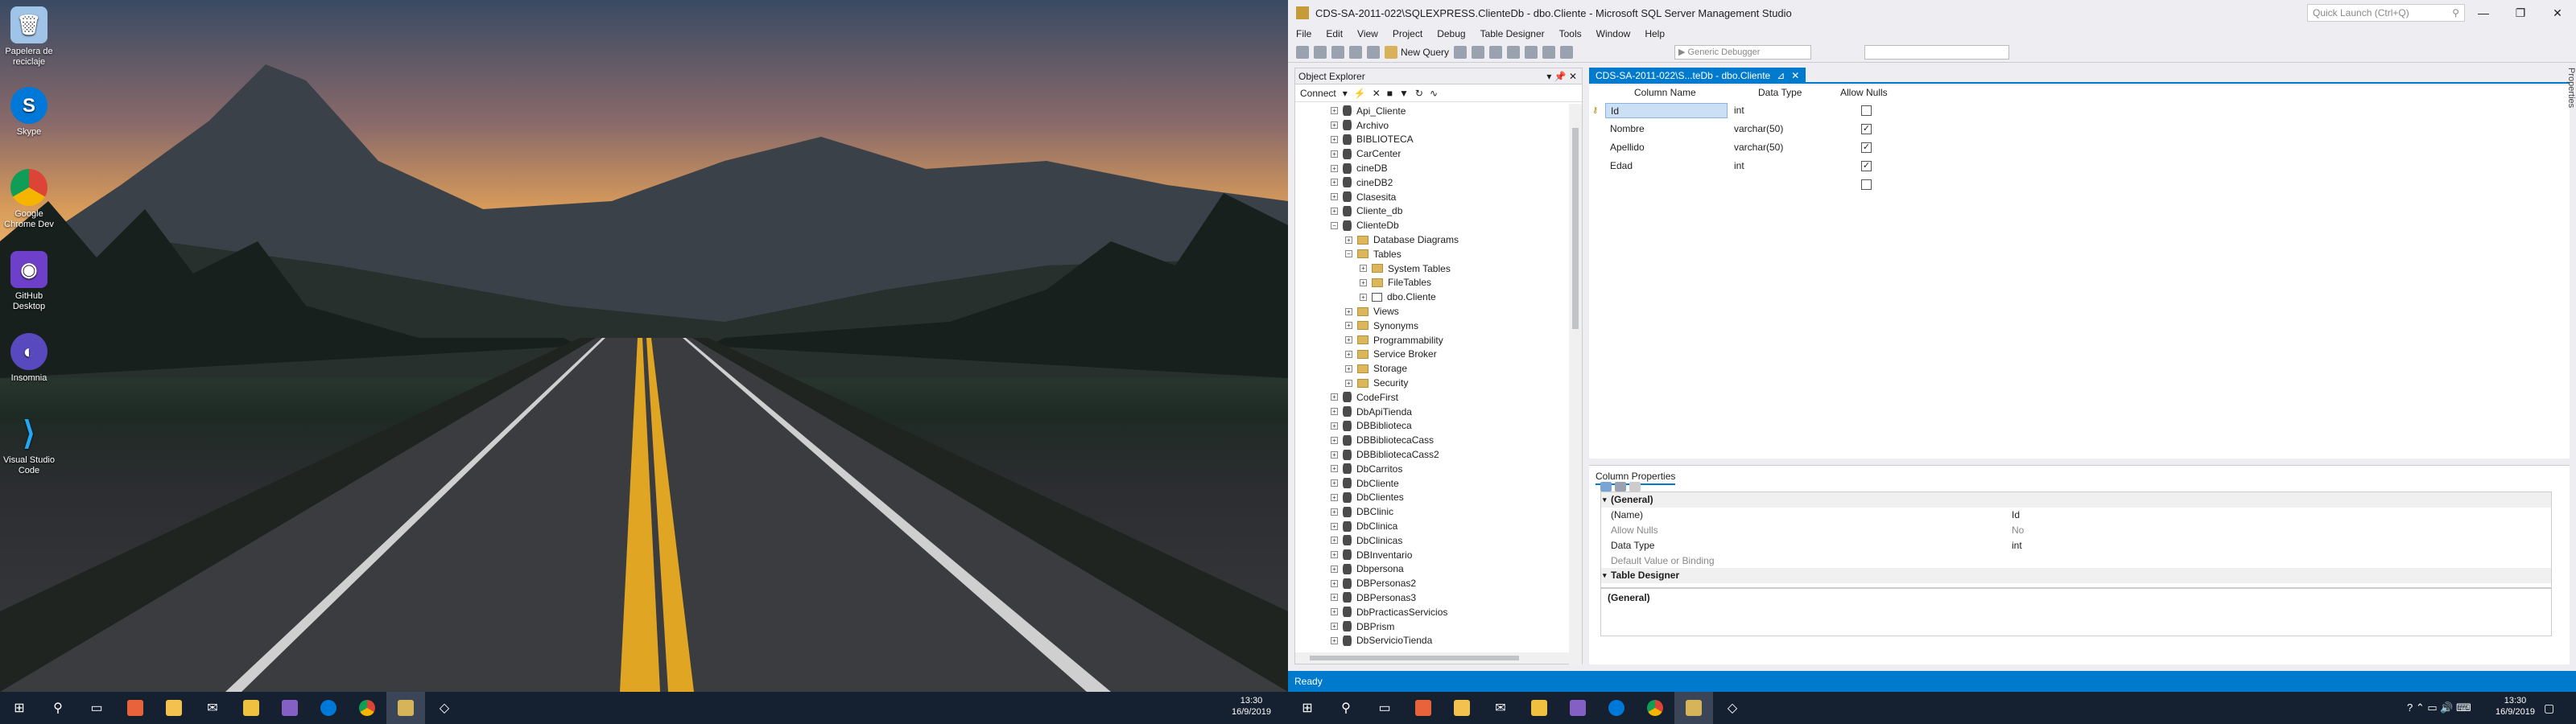 This screenshot has height=724, width=2576. I want to click on column-name-cell: Edad, so click(1666, 166).